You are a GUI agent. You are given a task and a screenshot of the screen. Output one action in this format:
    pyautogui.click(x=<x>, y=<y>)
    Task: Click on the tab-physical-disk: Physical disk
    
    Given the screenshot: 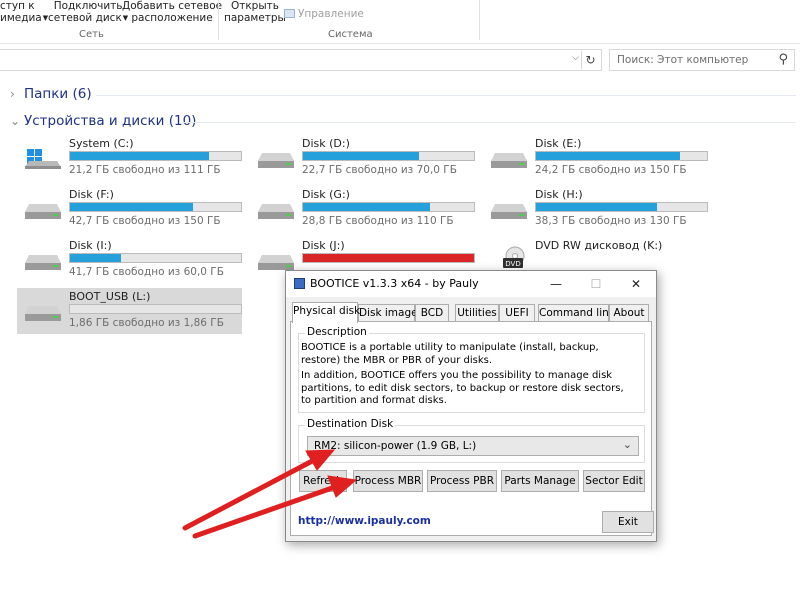 What is the action you would take?
    pyautogui.click(x=326, y=312)
    